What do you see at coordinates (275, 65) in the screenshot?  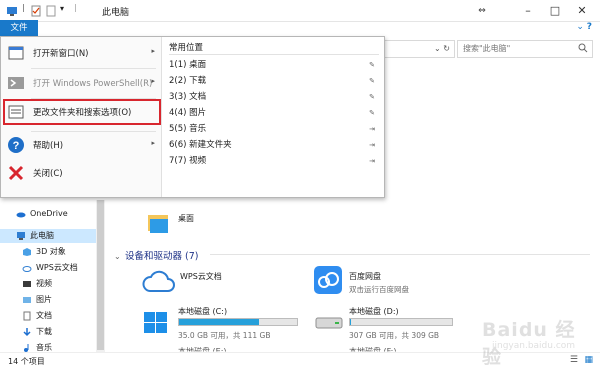 I see `frequent-item-desktop: 1(1) 桌面 ✎` at bounding box center [275, 65].